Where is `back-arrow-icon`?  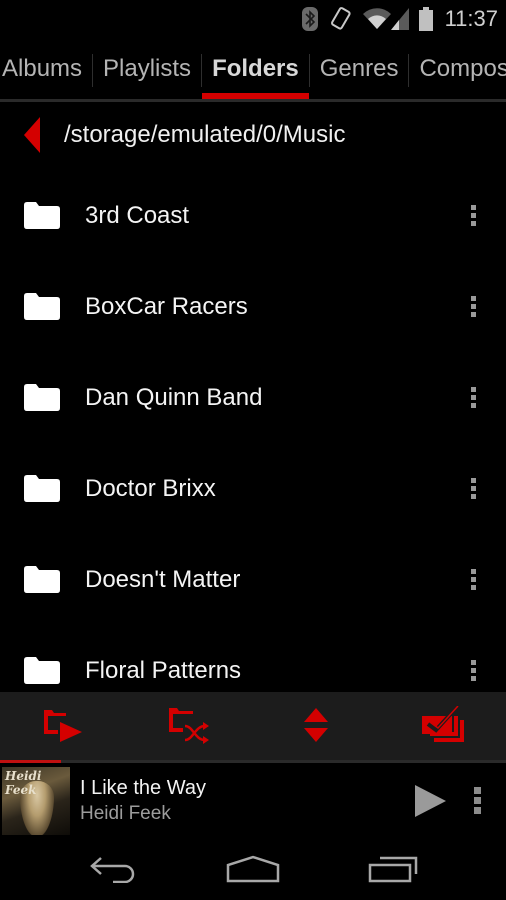
back-arrow-icon is located at coordinates (112, 870).